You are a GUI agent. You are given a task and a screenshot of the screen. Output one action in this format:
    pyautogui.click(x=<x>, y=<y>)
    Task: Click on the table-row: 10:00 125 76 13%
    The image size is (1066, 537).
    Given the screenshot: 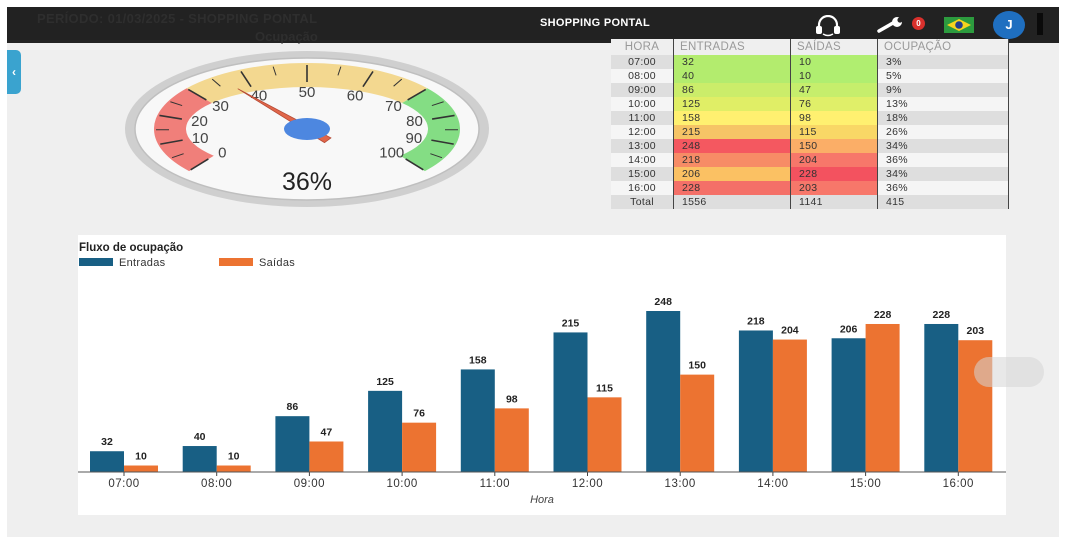 What is the action you would take?
    pyautogui.click(x=810, y=104)
    